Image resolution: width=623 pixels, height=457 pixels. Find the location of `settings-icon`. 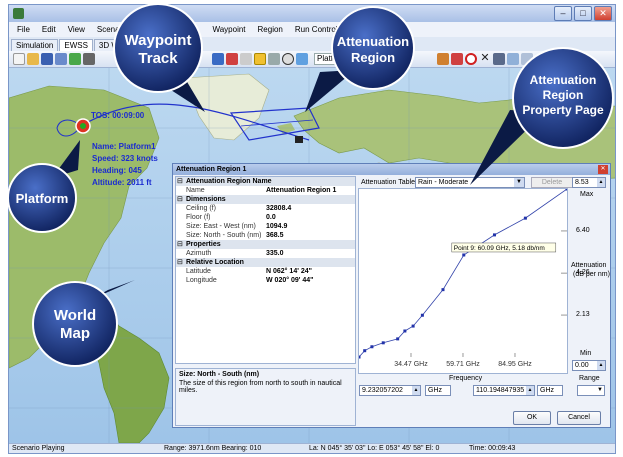

settings-icon is located at coordinates (89, 59).